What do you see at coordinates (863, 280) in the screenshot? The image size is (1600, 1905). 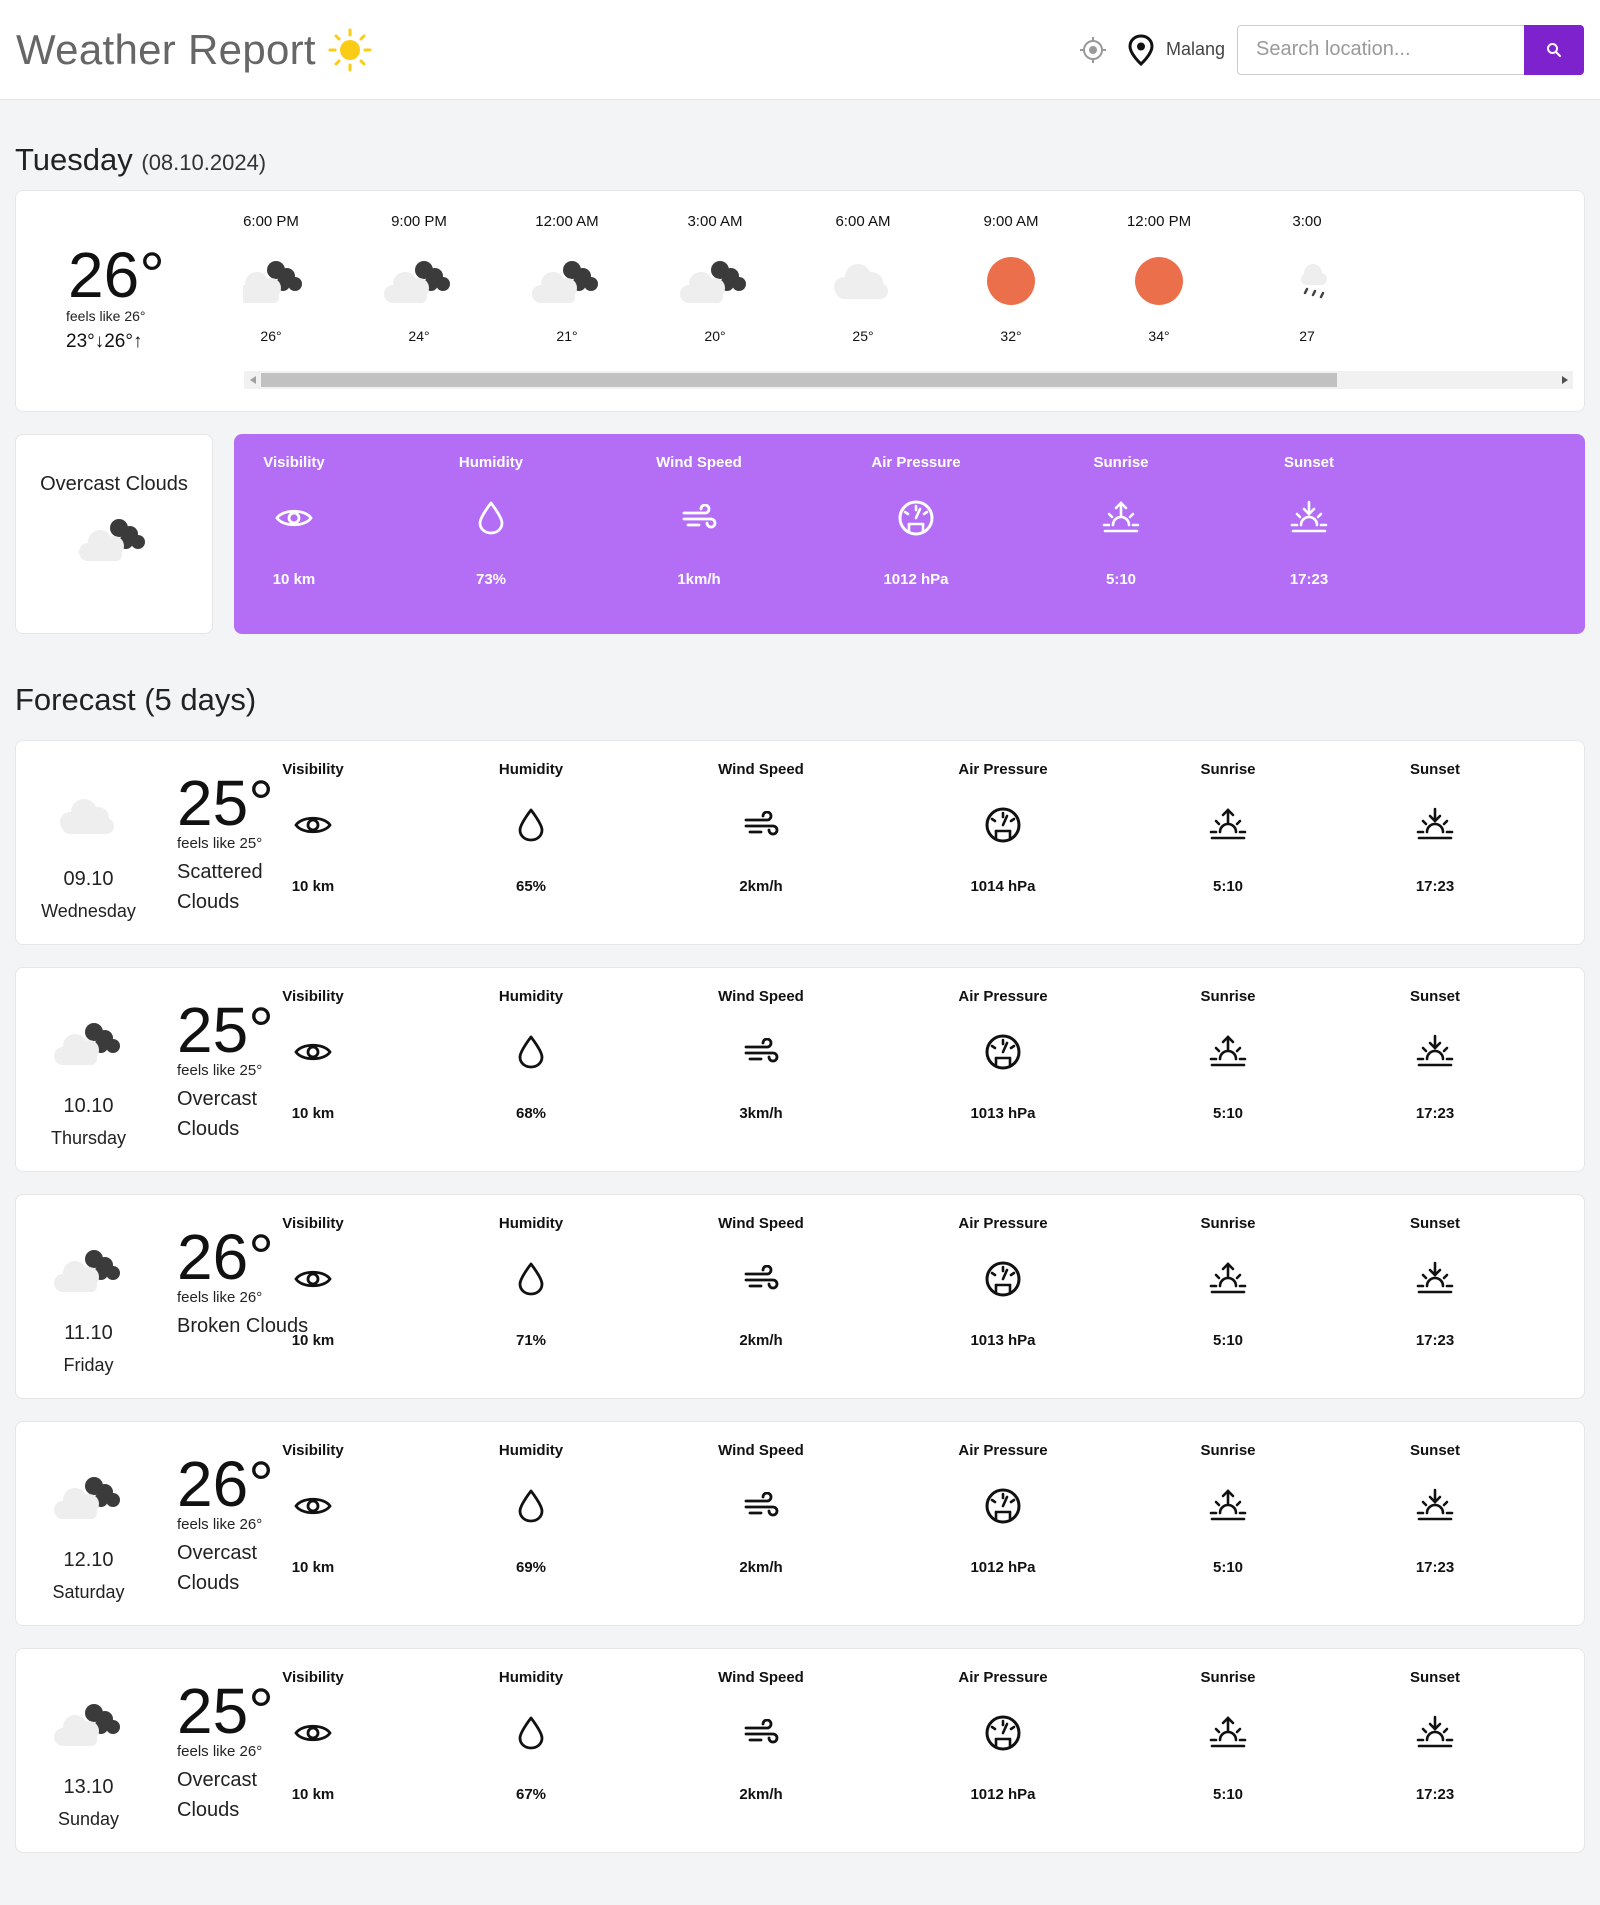 I see `cloud-icon` at bounding box center [863, 280].